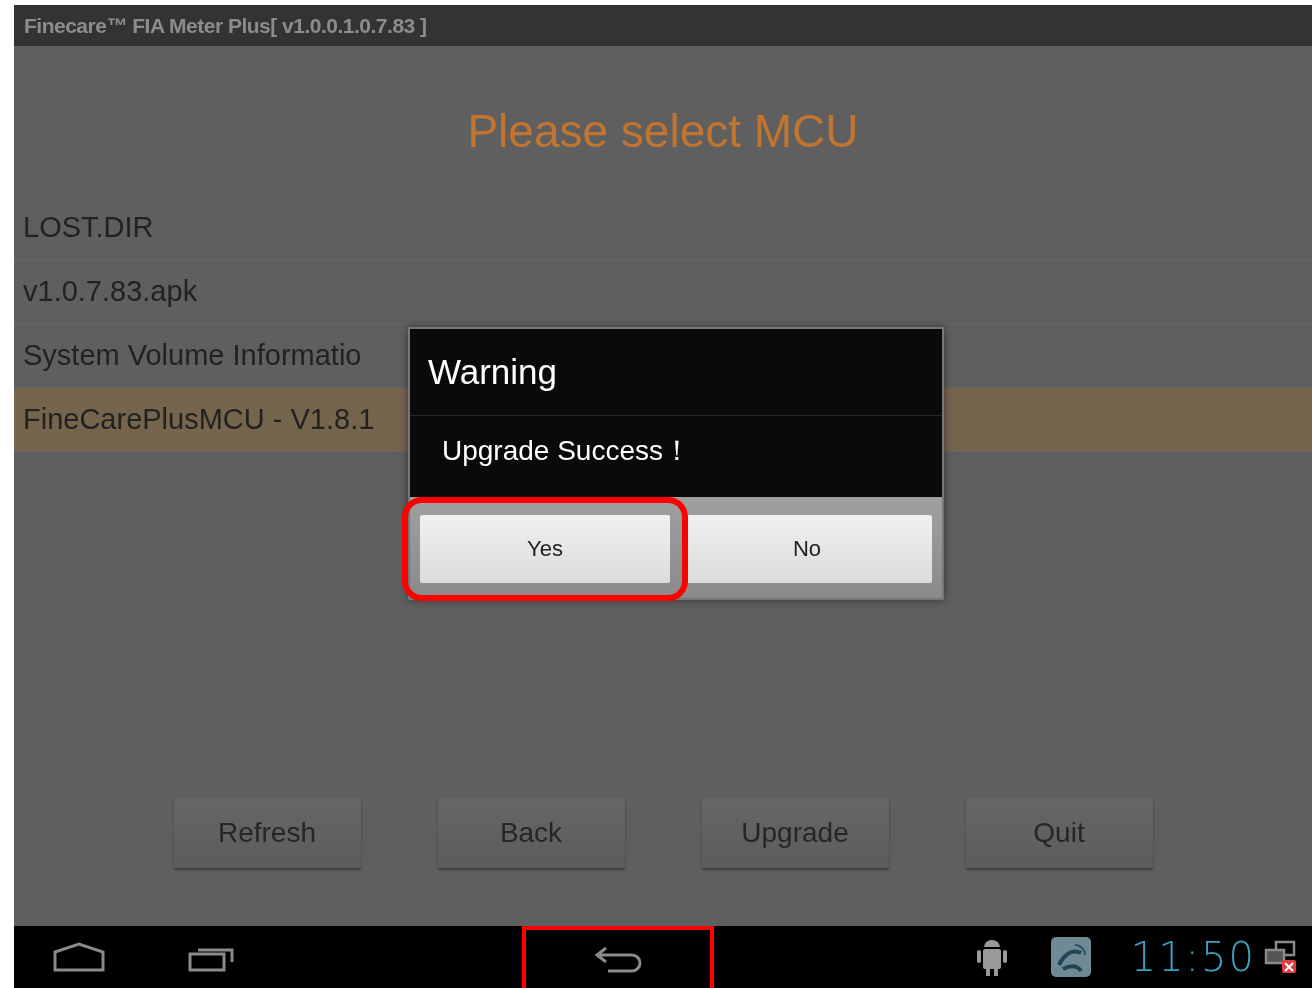 The width and height of the screenshot is (1312, 988). I want to click on dialog-message: Upgrade Success！, so click(676, 456).